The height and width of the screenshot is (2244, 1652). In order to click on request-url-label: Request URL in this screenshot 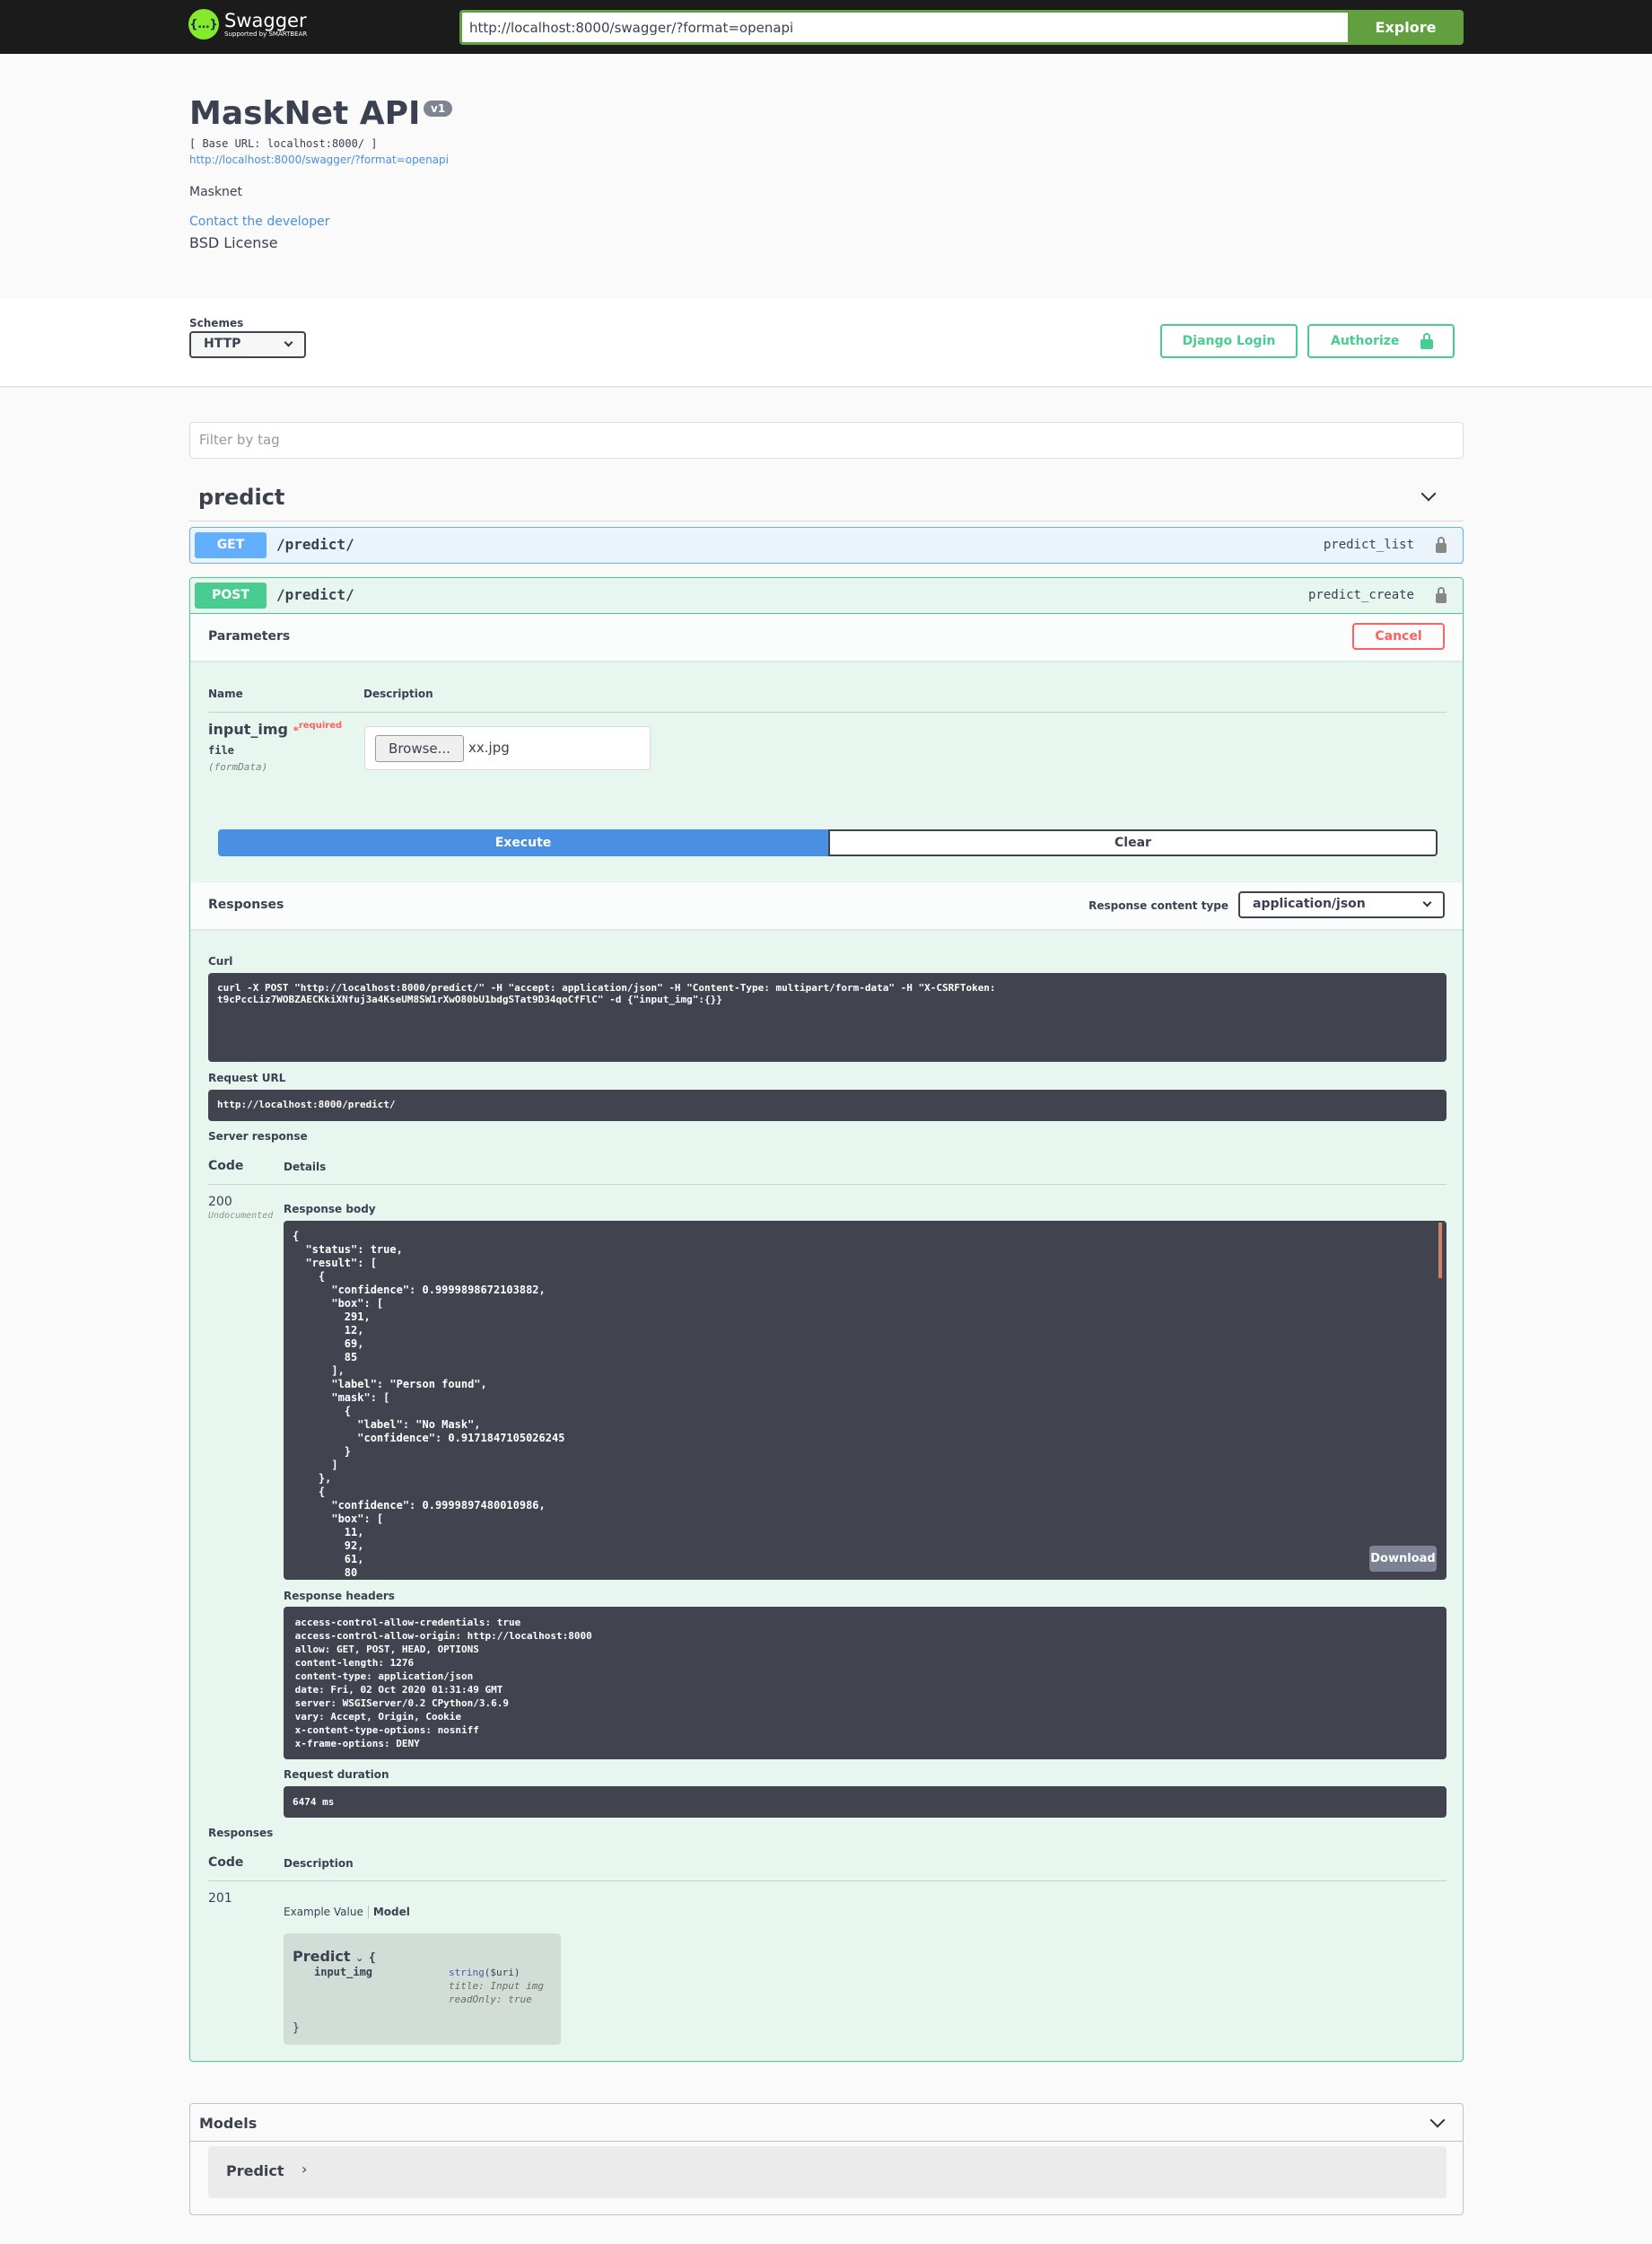, I will do `click(247, 1078)`.